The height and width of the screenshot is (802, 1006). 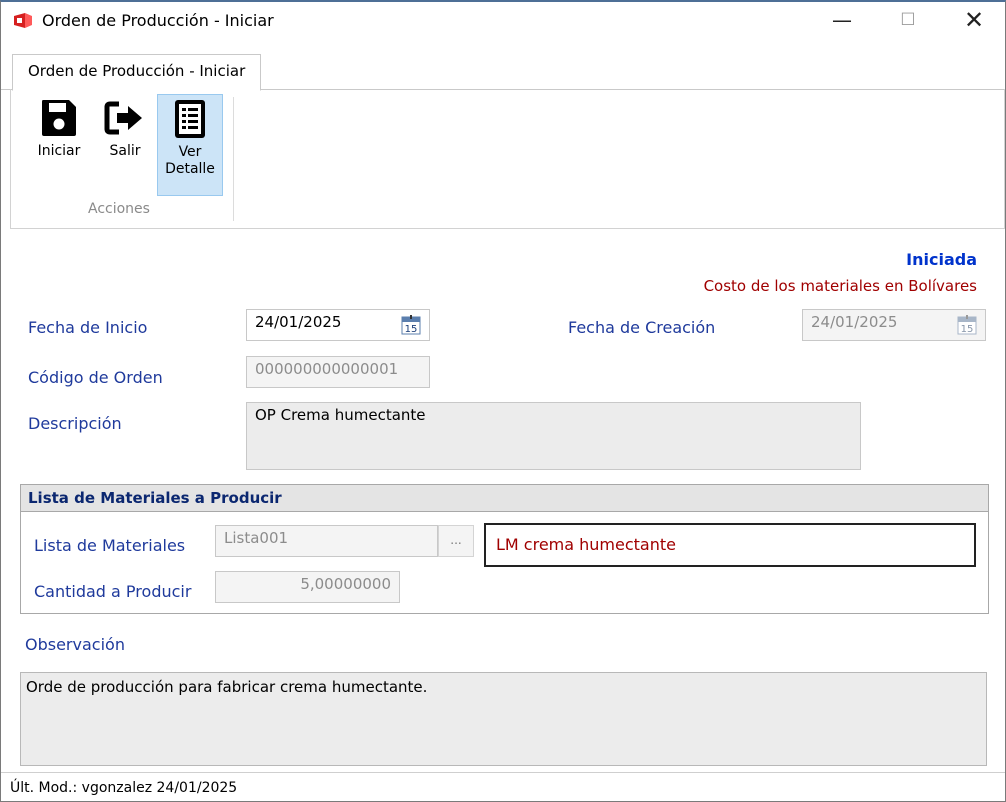 What do you see at coordinates (233, 159) in the screenshot?
I see `ribbon-group-separator` at bounding box center [233, 159].